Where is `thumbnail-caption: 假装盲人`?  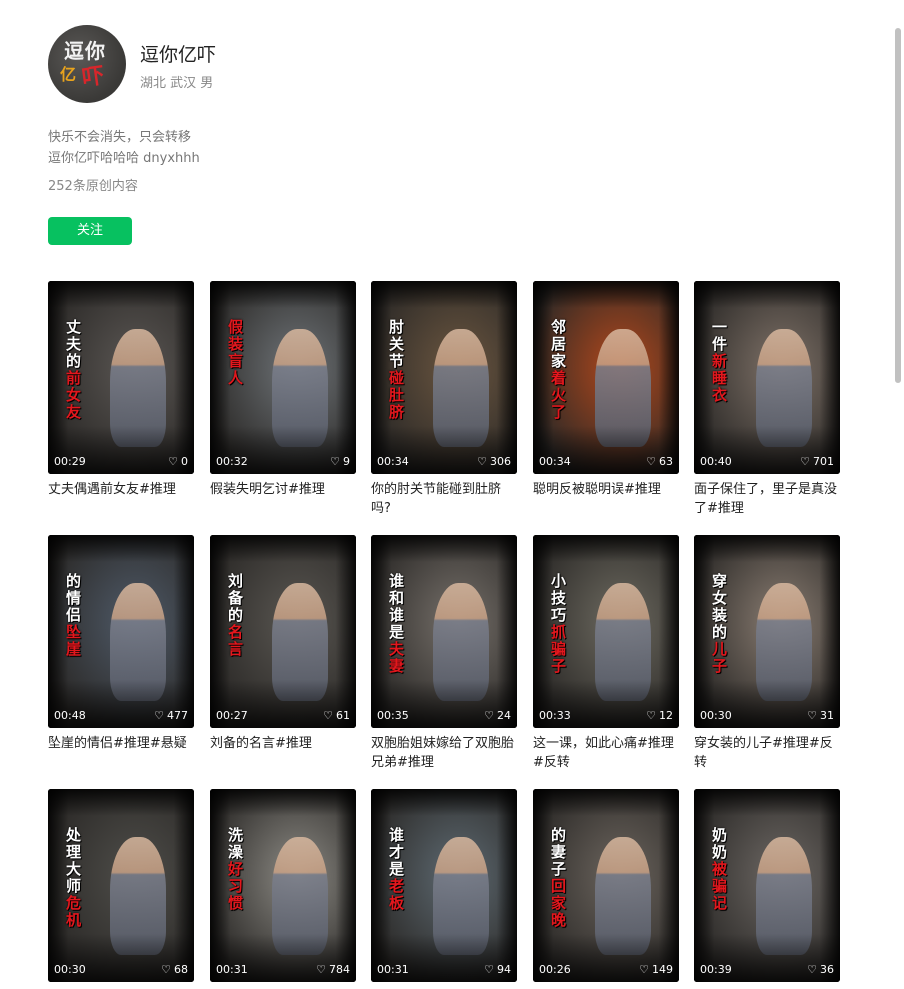 thumbnail-caption: 假装盲人 is located at coordinates (239, 353).